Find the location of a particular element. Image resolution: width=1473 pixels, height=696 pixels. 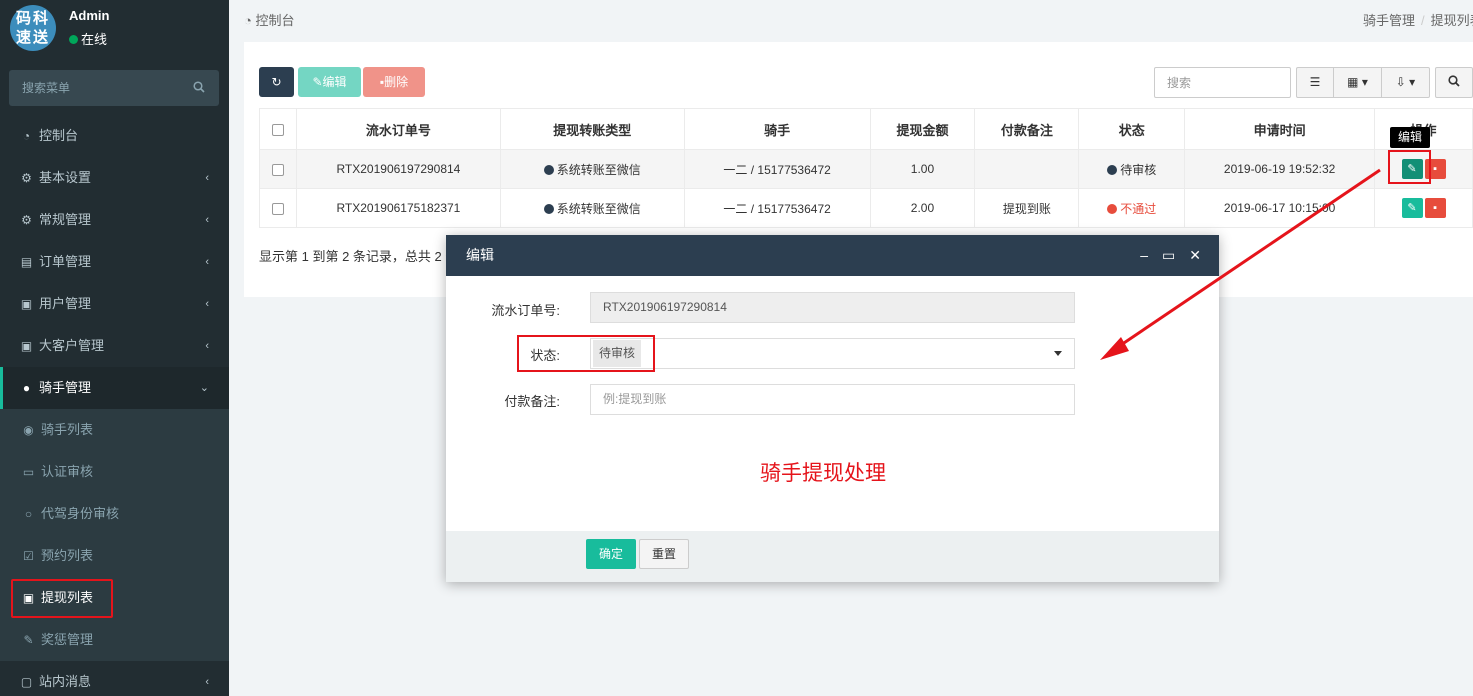

dialog-footer: 确定 重置 is located at coordinates (832, 556).